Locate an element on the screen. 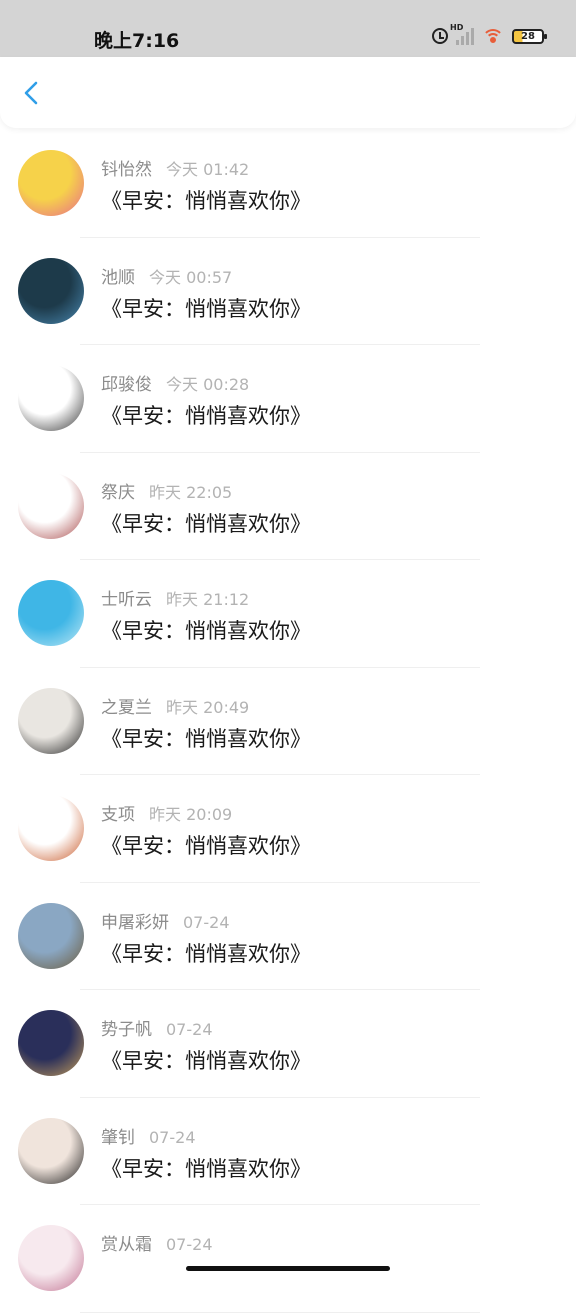 The height and width of the screenshot is (1313, 576). message-time: 昨天 20:09 is located at coordinates (191, 814).